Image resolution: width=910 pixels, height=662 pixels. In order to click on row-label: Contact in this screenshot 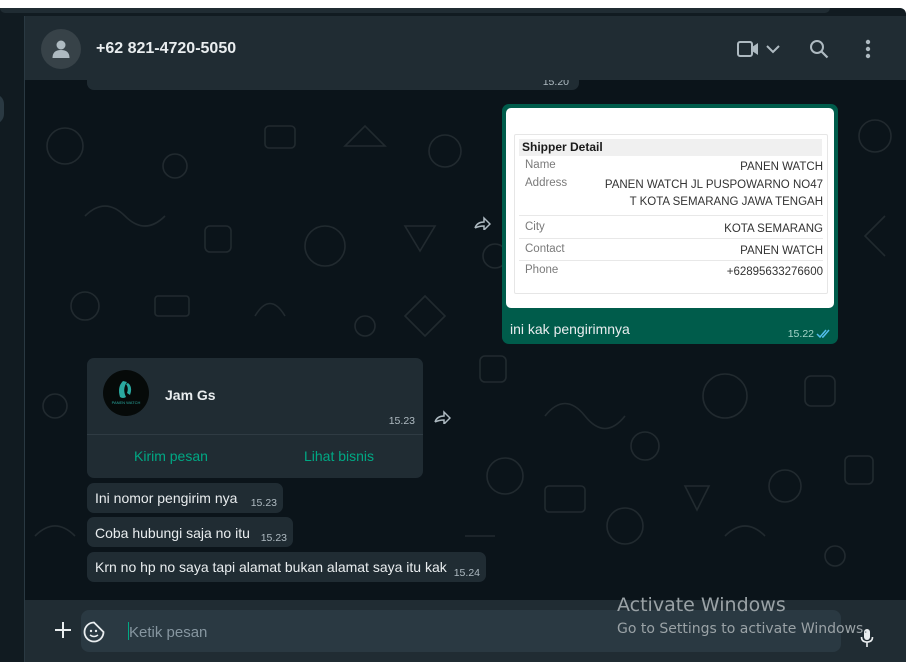, I will do `click(545, 249)`.